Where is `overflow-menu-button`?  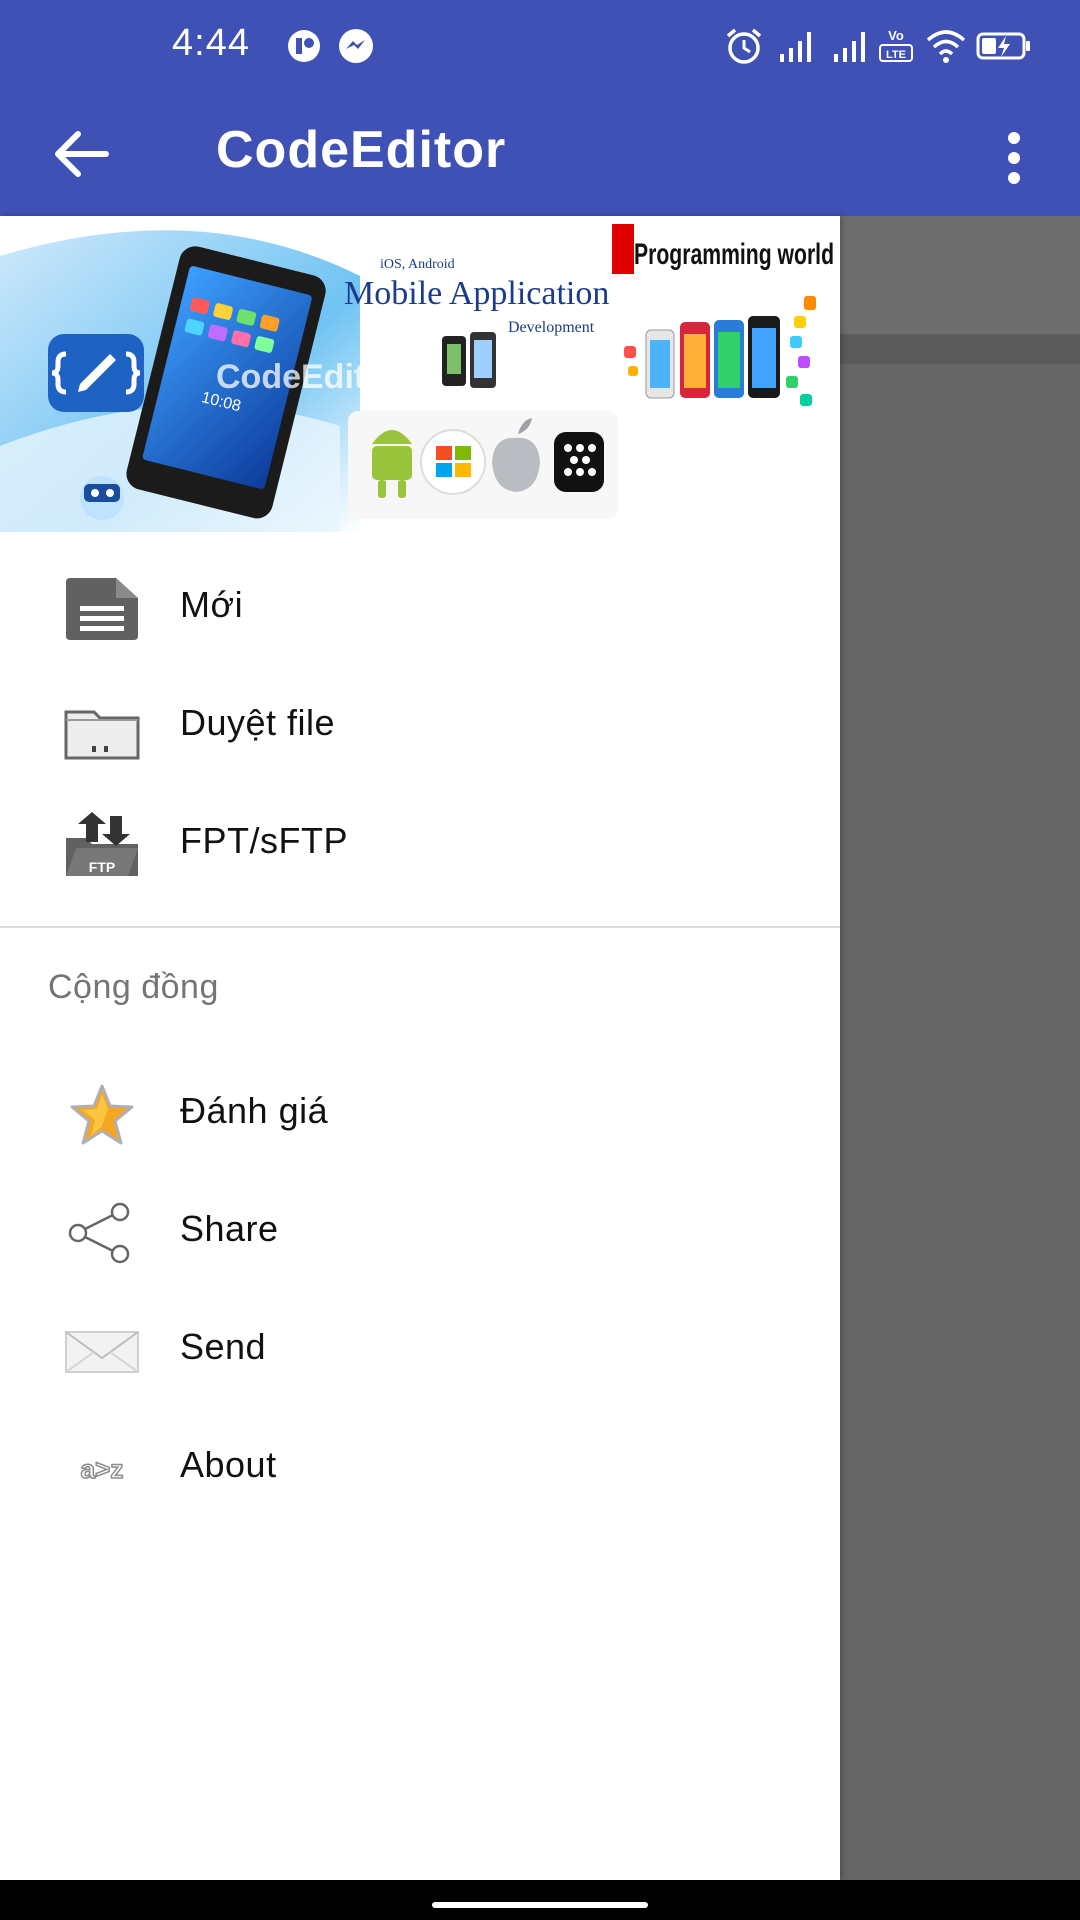
overflow-menu-button is located at coordinates (1014, 158).